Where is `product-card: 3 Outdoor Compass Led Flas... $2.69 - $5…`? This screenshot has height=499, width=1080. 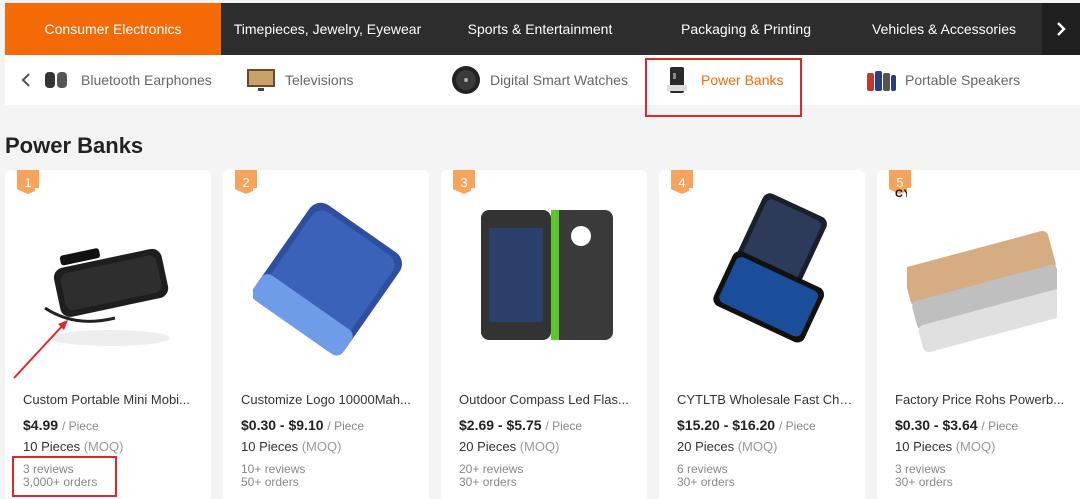
product-card: 3 Outdoor Compass Led Flas... $2.69 - $5… is located at coordinates (544, 334).